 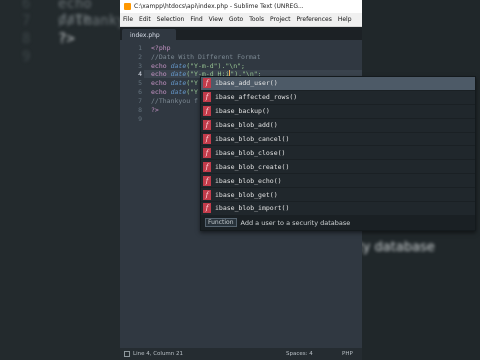 What do you see at coordinates (171, 19) in the screenshot?
I see `menu-selection: Selection` at bounding box center [171, 19].